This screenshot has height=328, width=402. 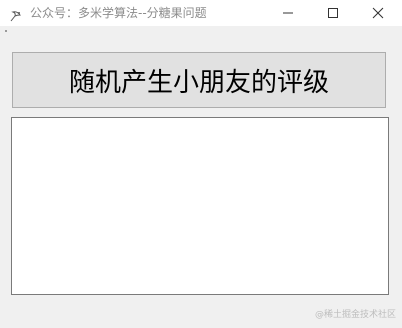 I want to click on minimize-icon, so click(x=288, y=13).